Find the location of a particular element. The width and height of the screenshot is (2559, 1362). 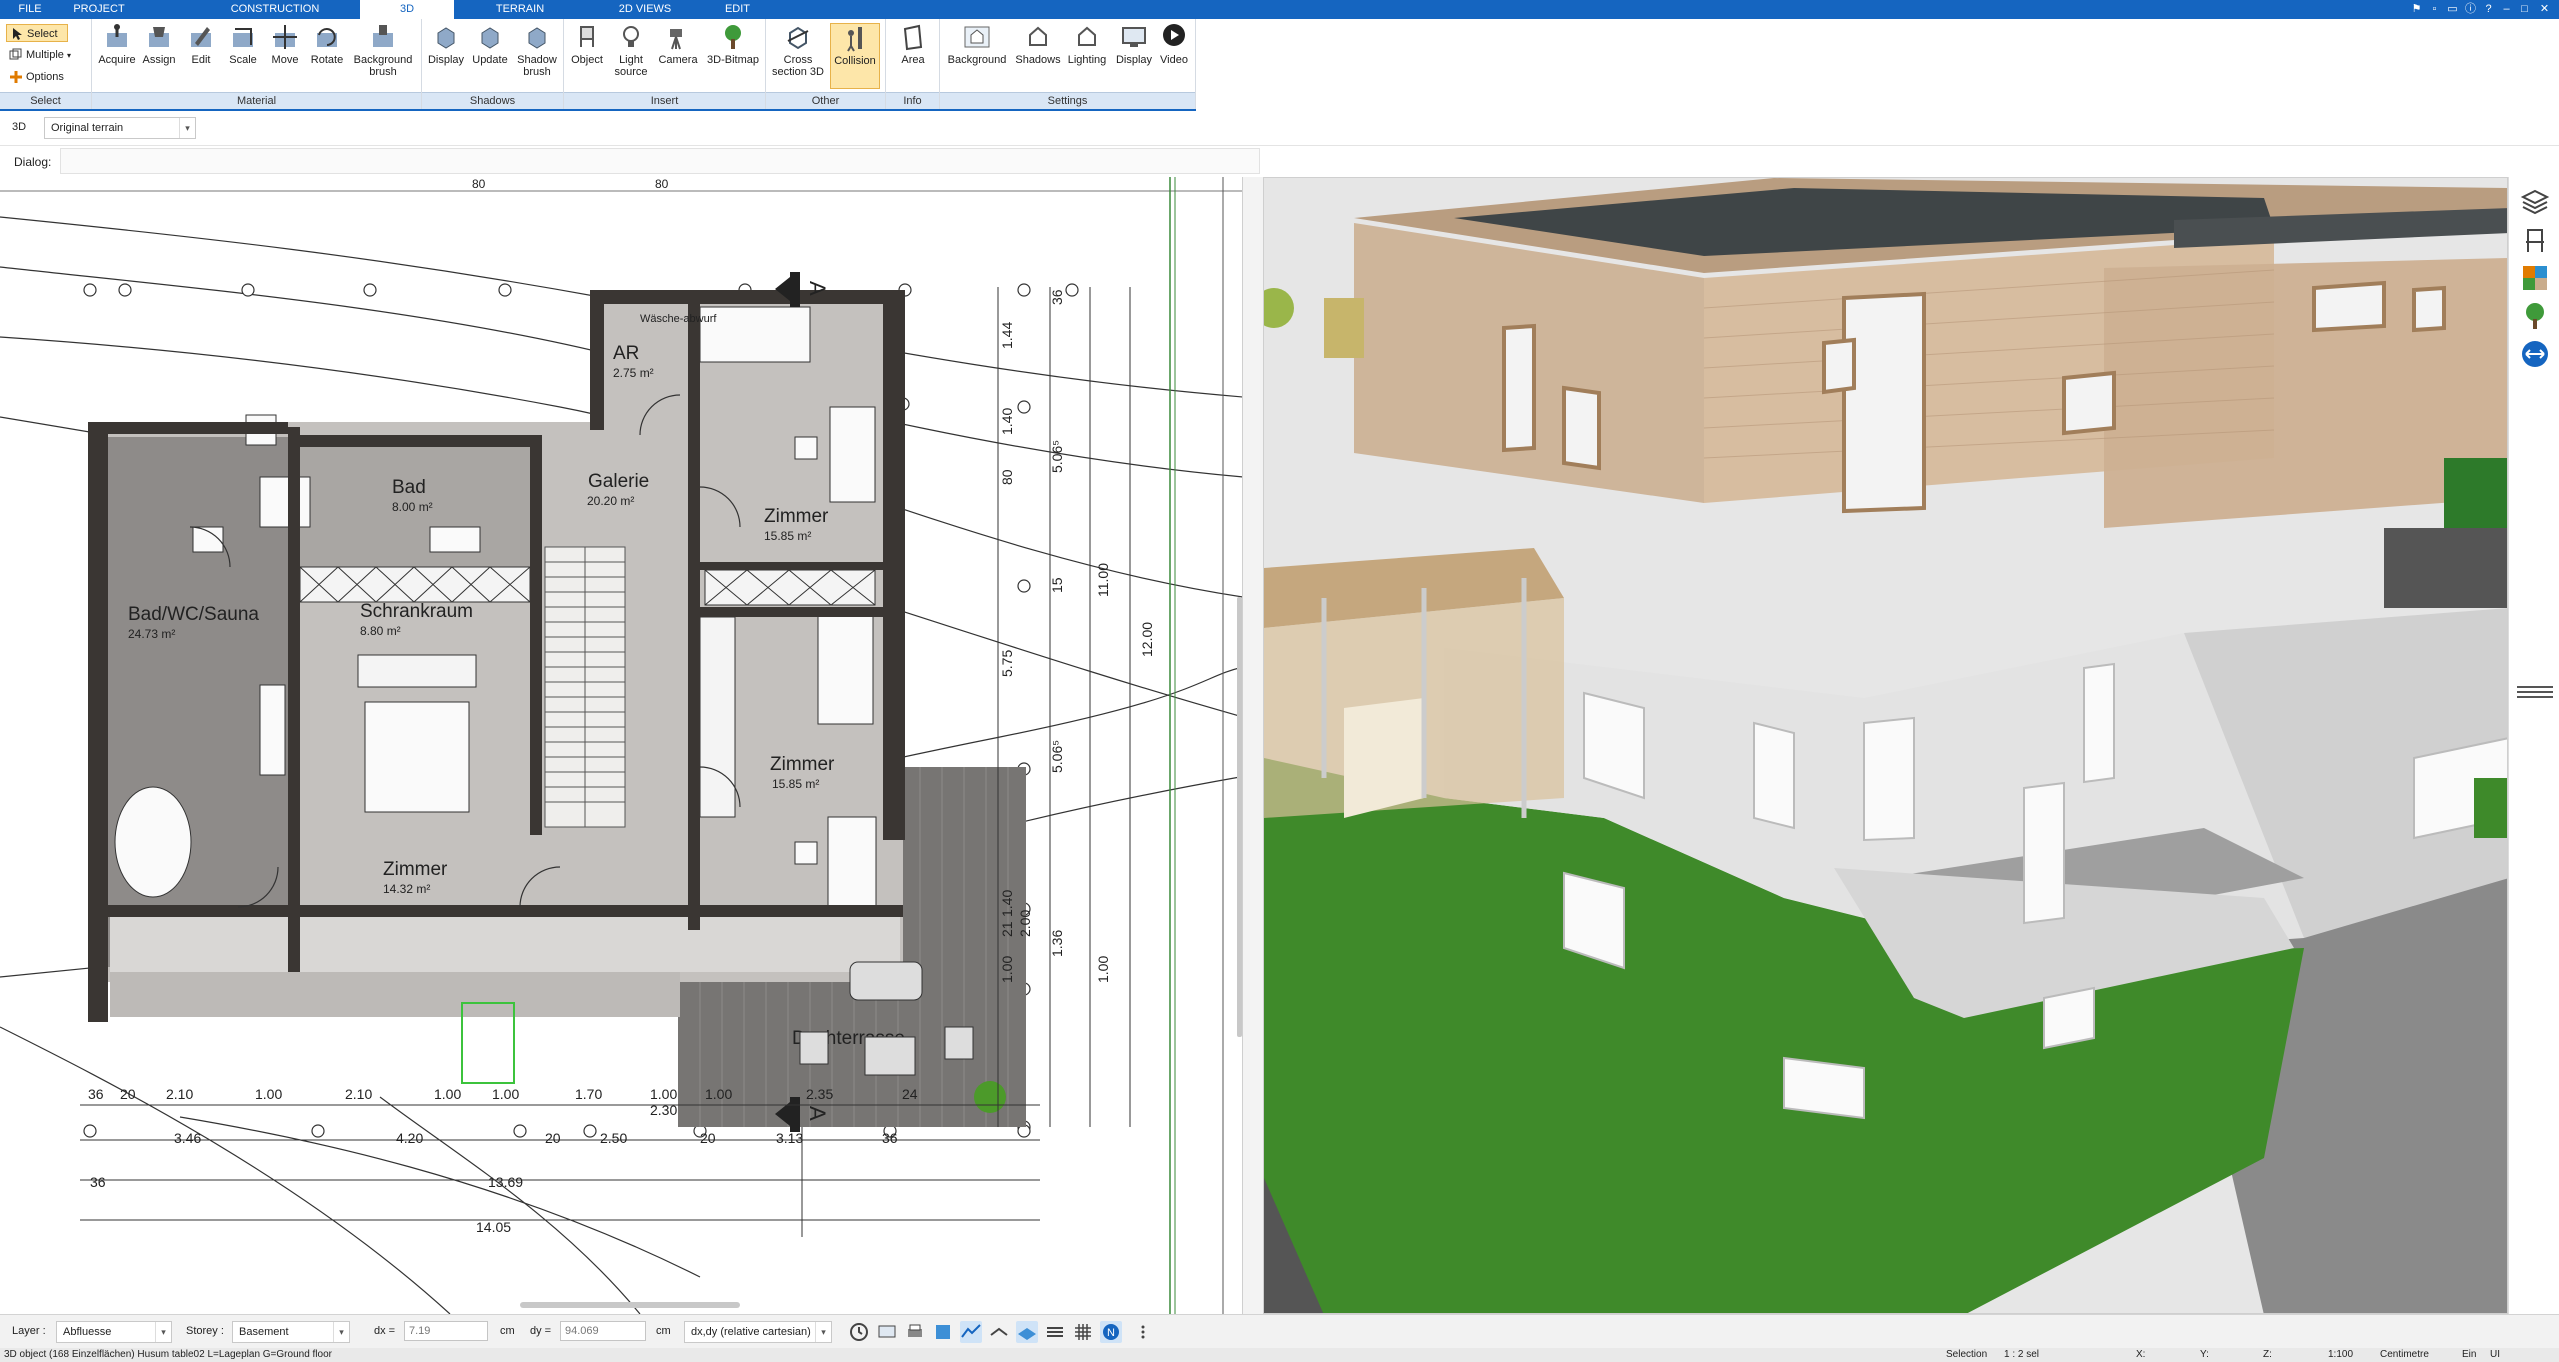

collision-button: Collision is located at coordinates (855, 56).